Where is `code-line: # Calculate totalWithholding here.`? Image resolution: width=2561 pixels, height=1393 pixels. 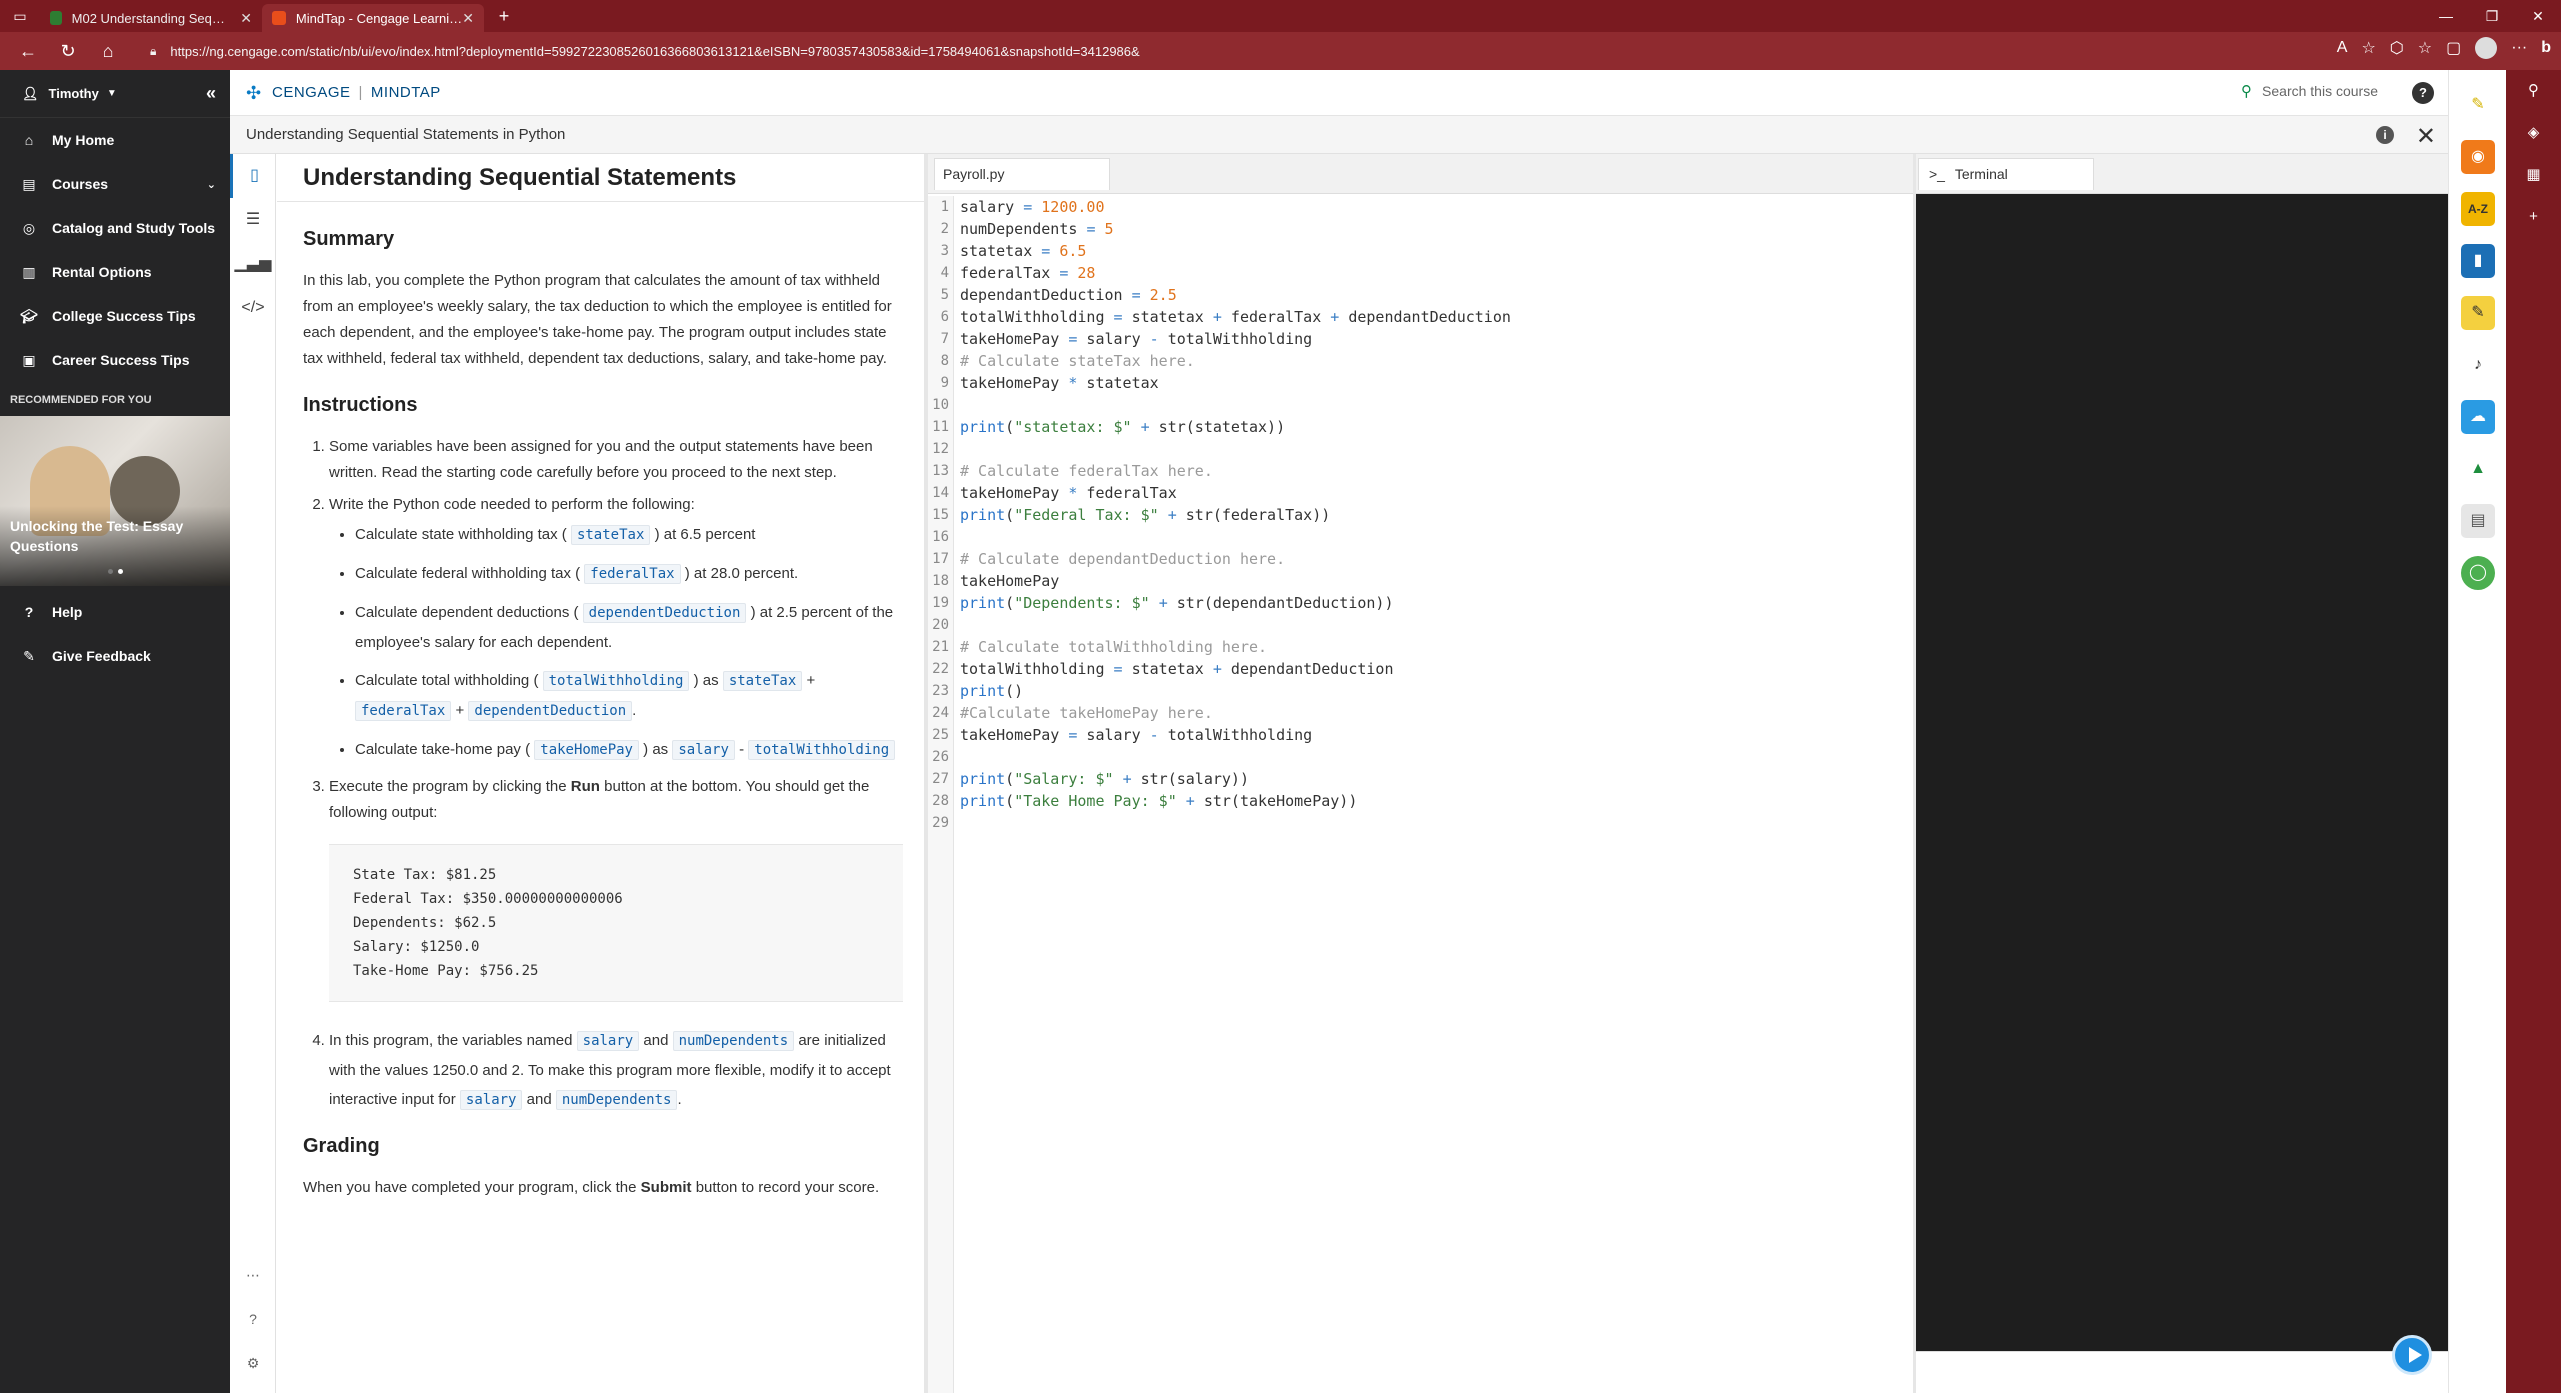 code-line: # Calculate totalWithholding here. is located at coordinates (1430, 647).